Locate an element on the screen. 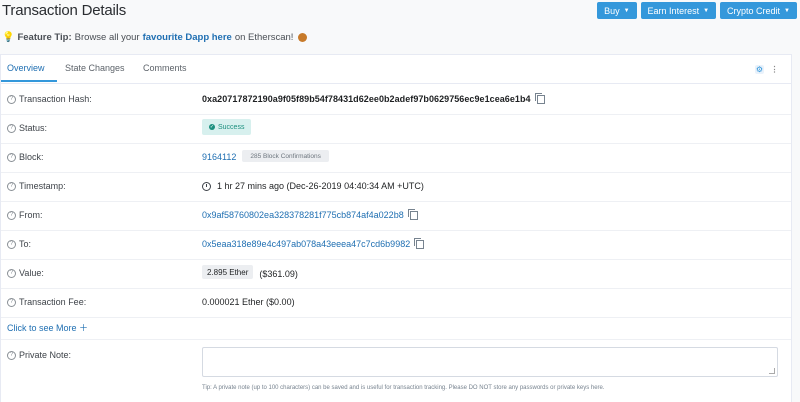 The image size is (800, 402). block-confirmations-badge: 285 Block Confirmations is located at coordinates (285, 156).